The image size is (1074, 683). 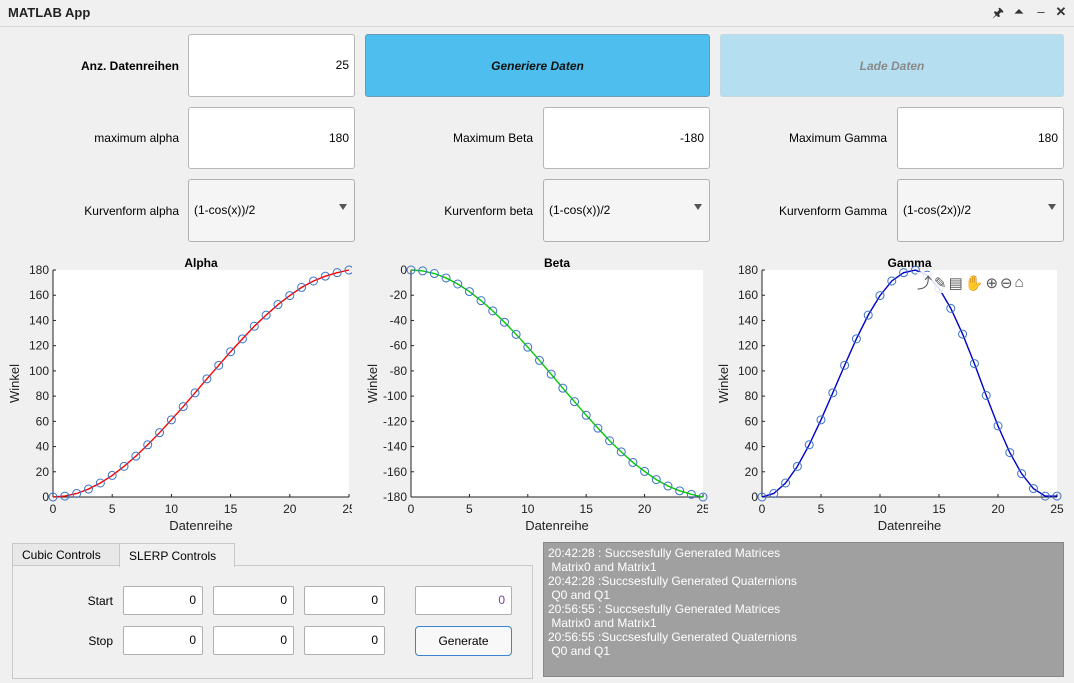 What do you see at coordinates (399, 320) in the screenshot?
I see `y-tick-label: -40` at bounding box center [399, 320].